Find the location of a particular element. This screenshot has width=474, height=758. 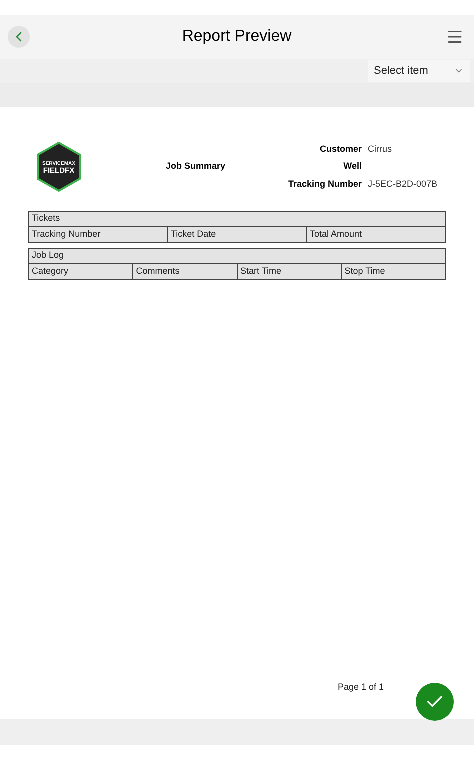

report-title: Job Summary is located at coordinates (196, 167).